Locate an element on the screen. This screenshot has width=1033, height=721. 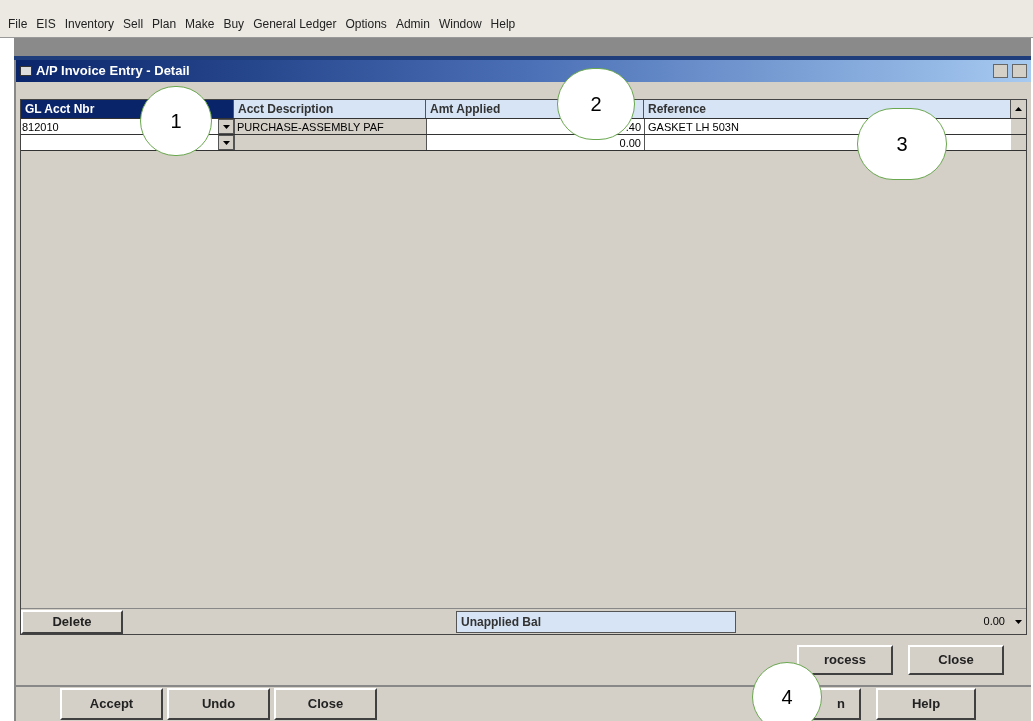
action-button: Close is located at coordinates (956, 660).